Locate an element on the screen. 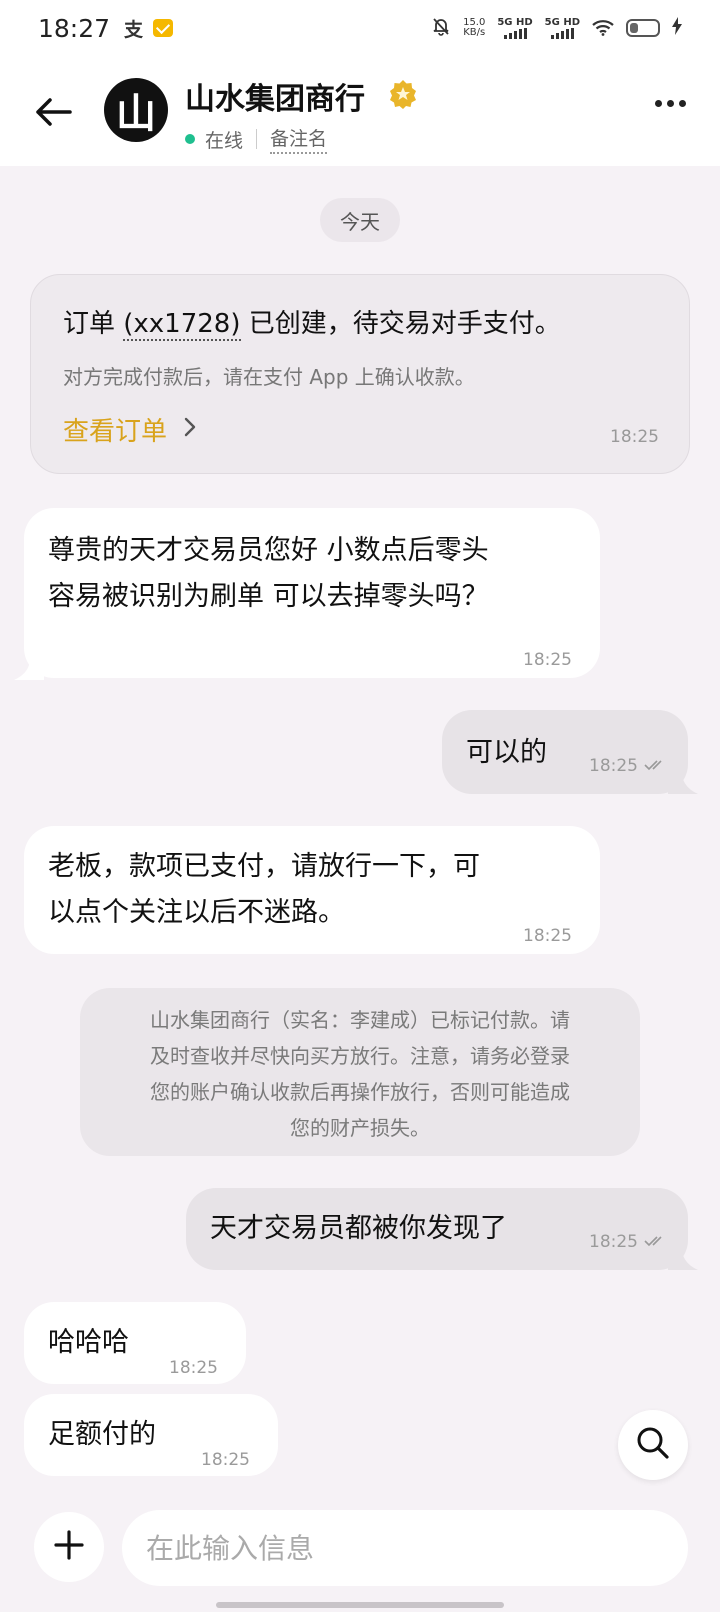 The height and width of the screenshot is (1612, 720). message-text: 哈哈哈 is located at coordinates (88, 1342).